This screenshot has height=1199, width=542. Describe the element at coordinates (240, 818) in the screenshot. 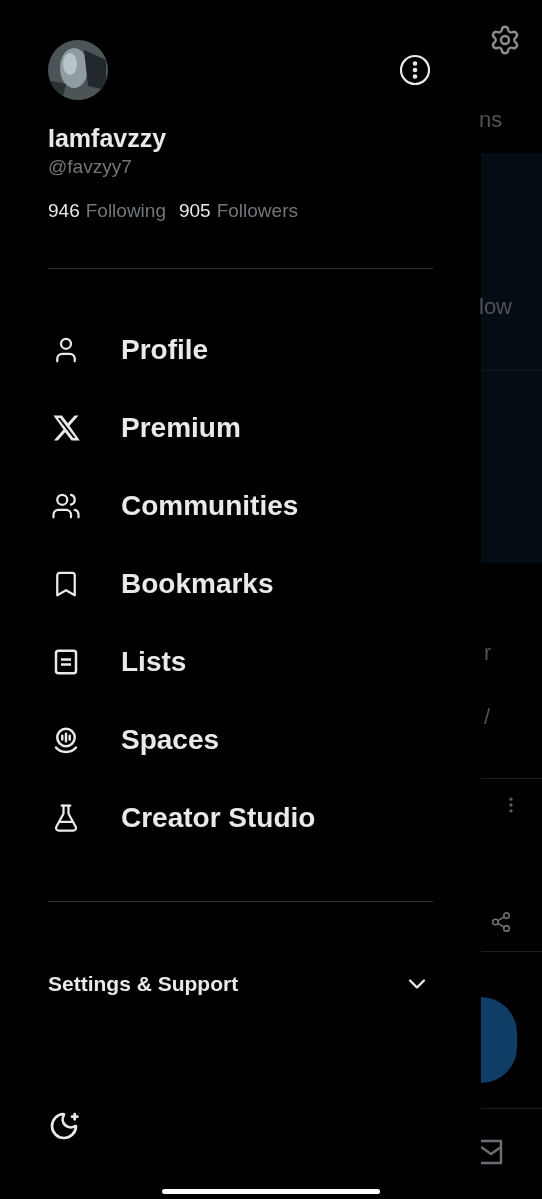

I see `menu-item: Creator Studio` at that location.